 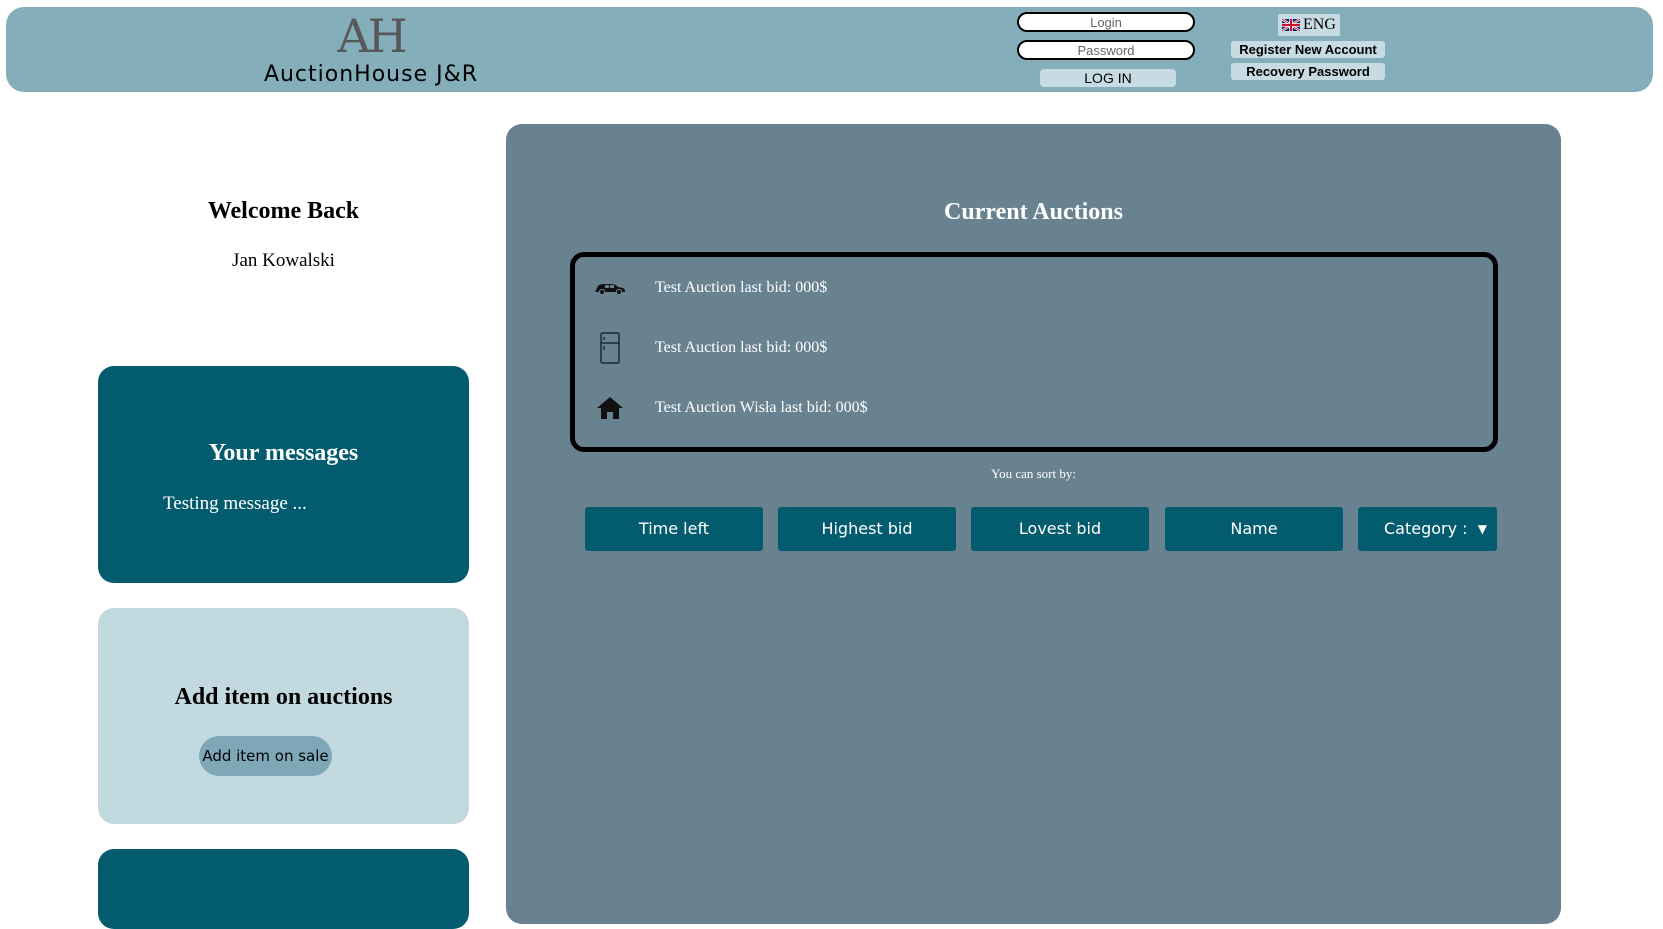 What do you see at coordinates (867, 529) in the screenshot?
I see `sort-highest-bid-button: Highest bid` at bounding box center [867, 529].